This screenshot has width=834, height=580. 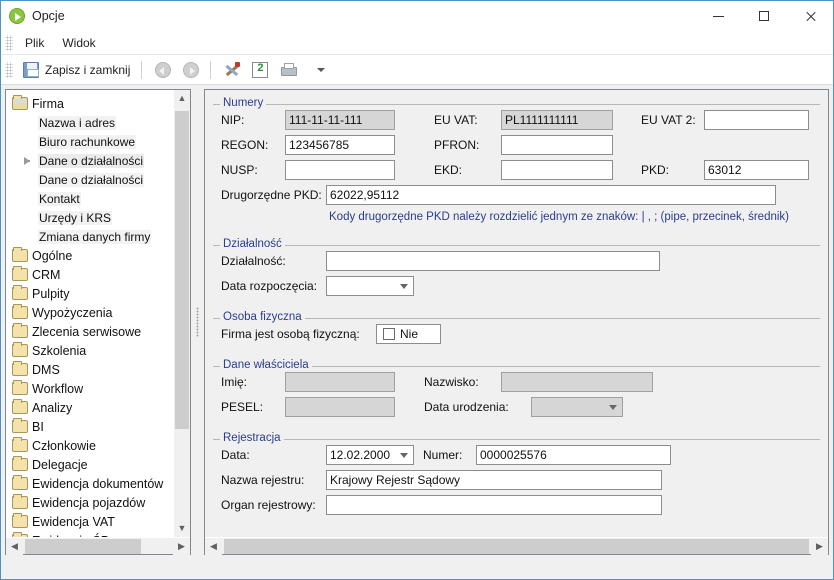 What do you see at coordinates (34, 43) in the screenshot?
I see `menu-item-plik: Plik` at bounding box center [34, 43].